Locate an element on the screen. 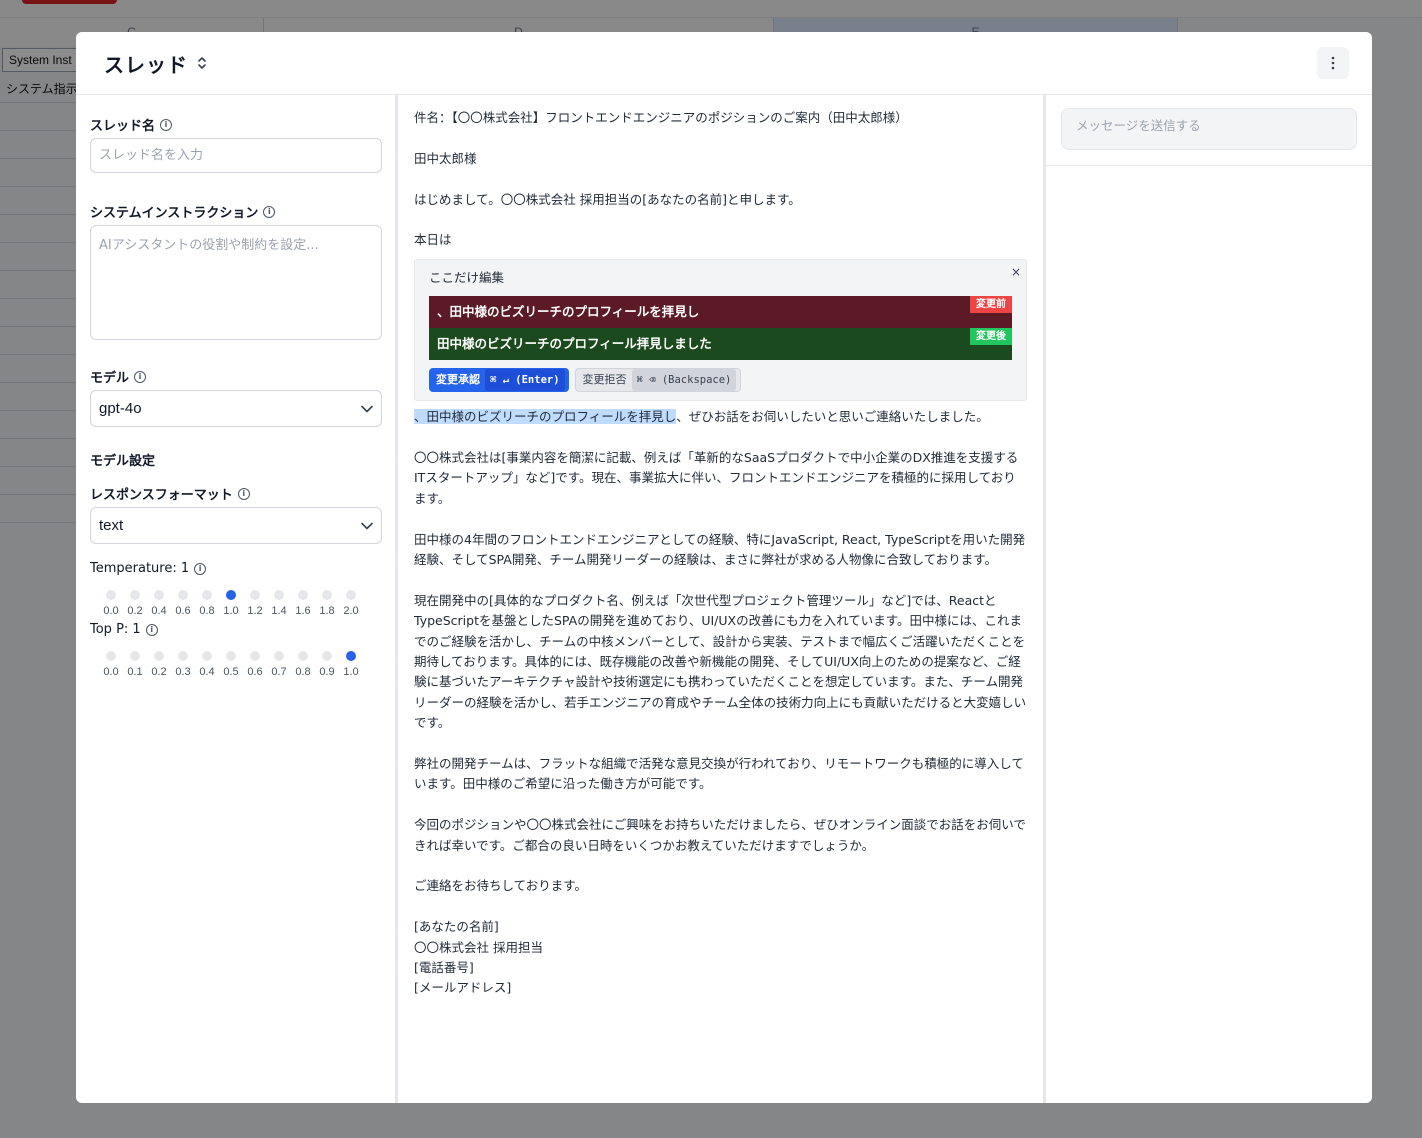 The image size is (1422, 1138). inline-edit-title: ここだけ編集 is located at coordinates (467, 277).